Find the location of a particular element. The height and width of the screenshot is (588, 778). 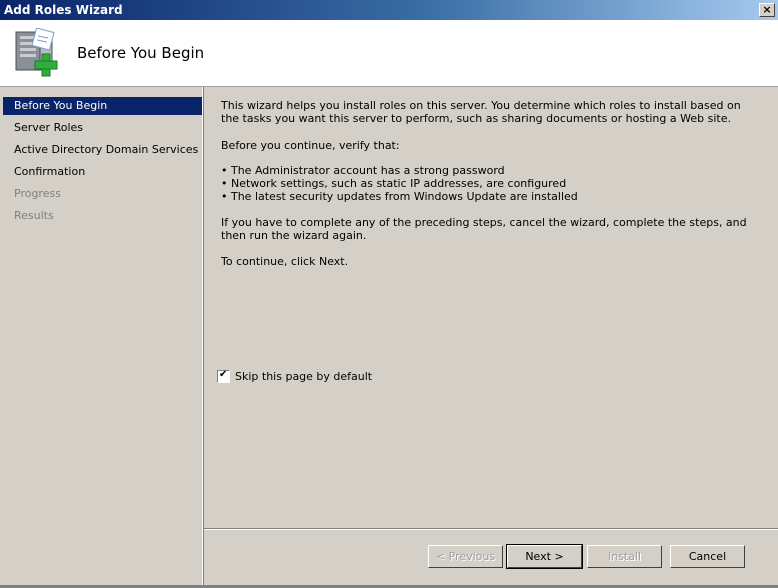

page-title: Before You Begin is located at coordinates (141, 53).